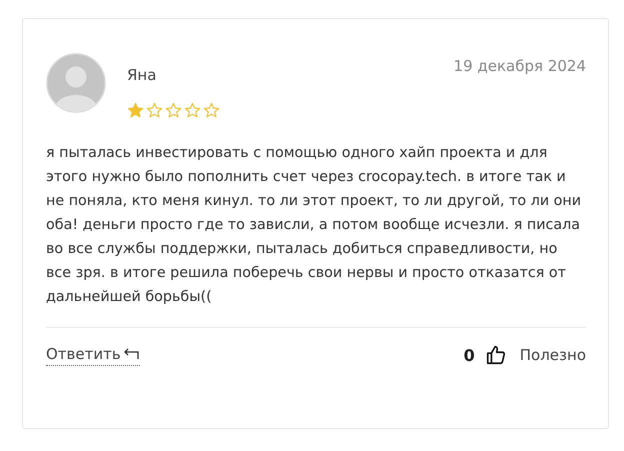 The image size is (624, 451). What do you see at coordinates (135, 110) in the screenshot?
I see `filled-star-icon` at bounding box center [135, 110].